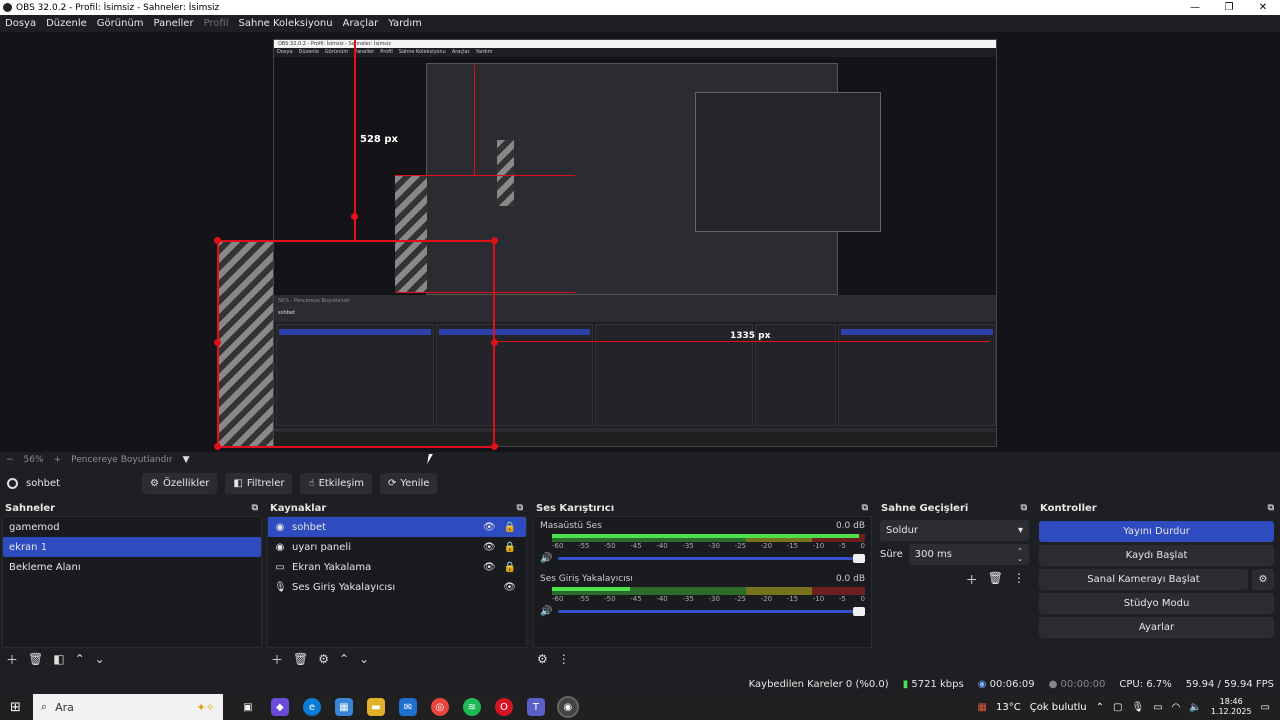  What do you see at coordinates (1156, 603) in the screenshot?
I see `studio-mode-button: Stüdyo Modu` at bounding box center [1156, 603].